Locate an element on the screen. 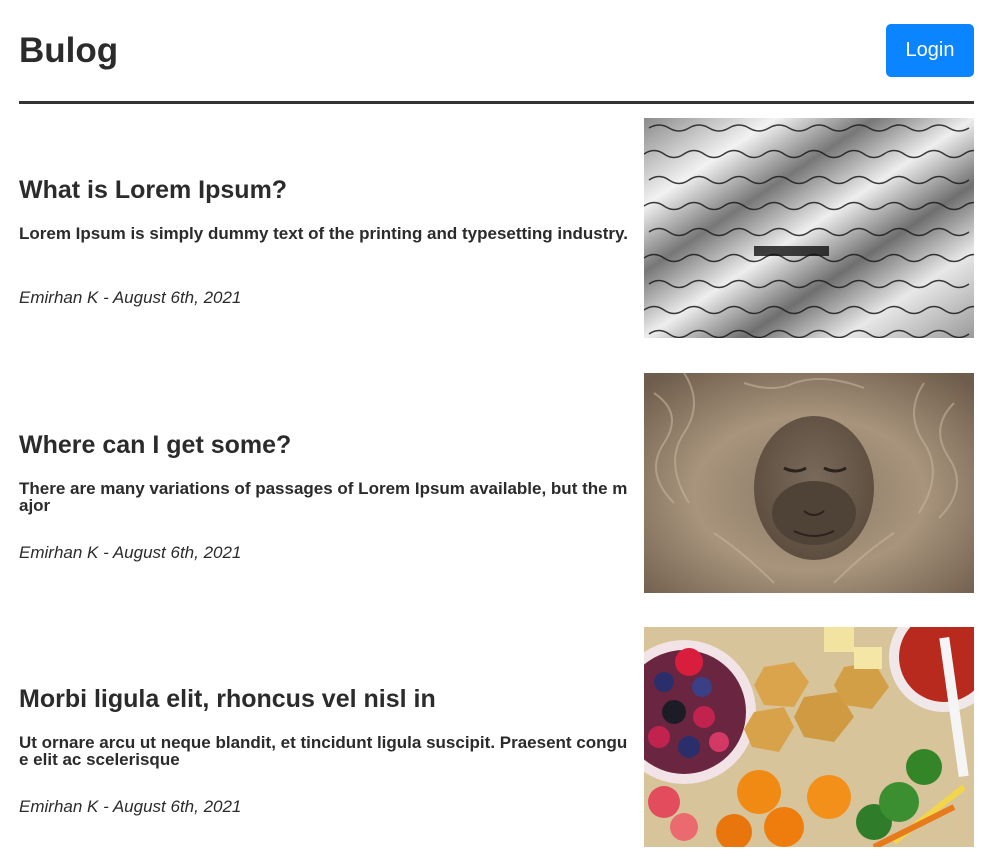 This screenshot has width=983, height=859. alpaca-photo is located at coordinates (809, 483).